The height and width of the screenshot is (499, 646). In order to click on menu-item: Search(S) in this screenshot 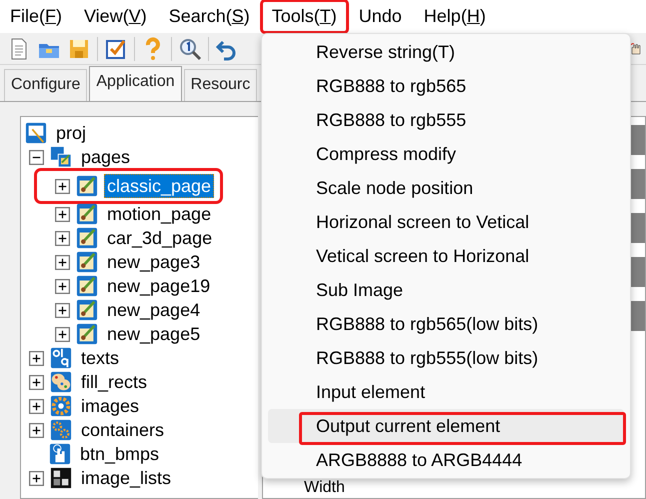, I will do `click(209, 16)`.